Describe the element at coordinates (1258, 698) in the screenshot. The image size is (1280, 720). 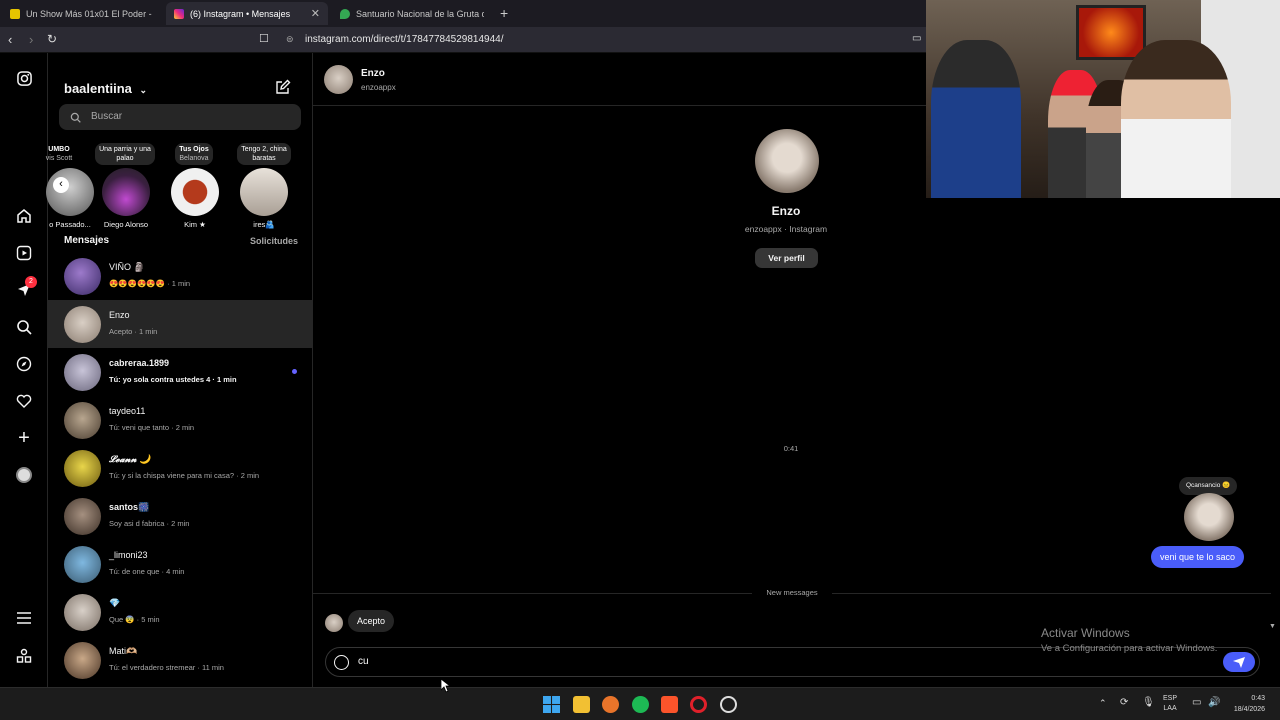
I see `clock-time: 0:43` at that location.